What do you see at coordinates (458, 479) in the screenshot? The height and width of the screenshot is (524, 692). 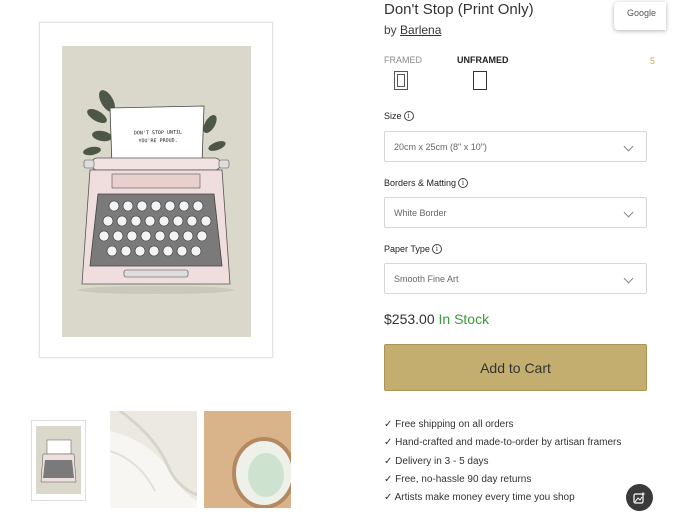 I see `list-item: ✓ Free, no-hassle 90 day returns` at bounding box center [458, 479].